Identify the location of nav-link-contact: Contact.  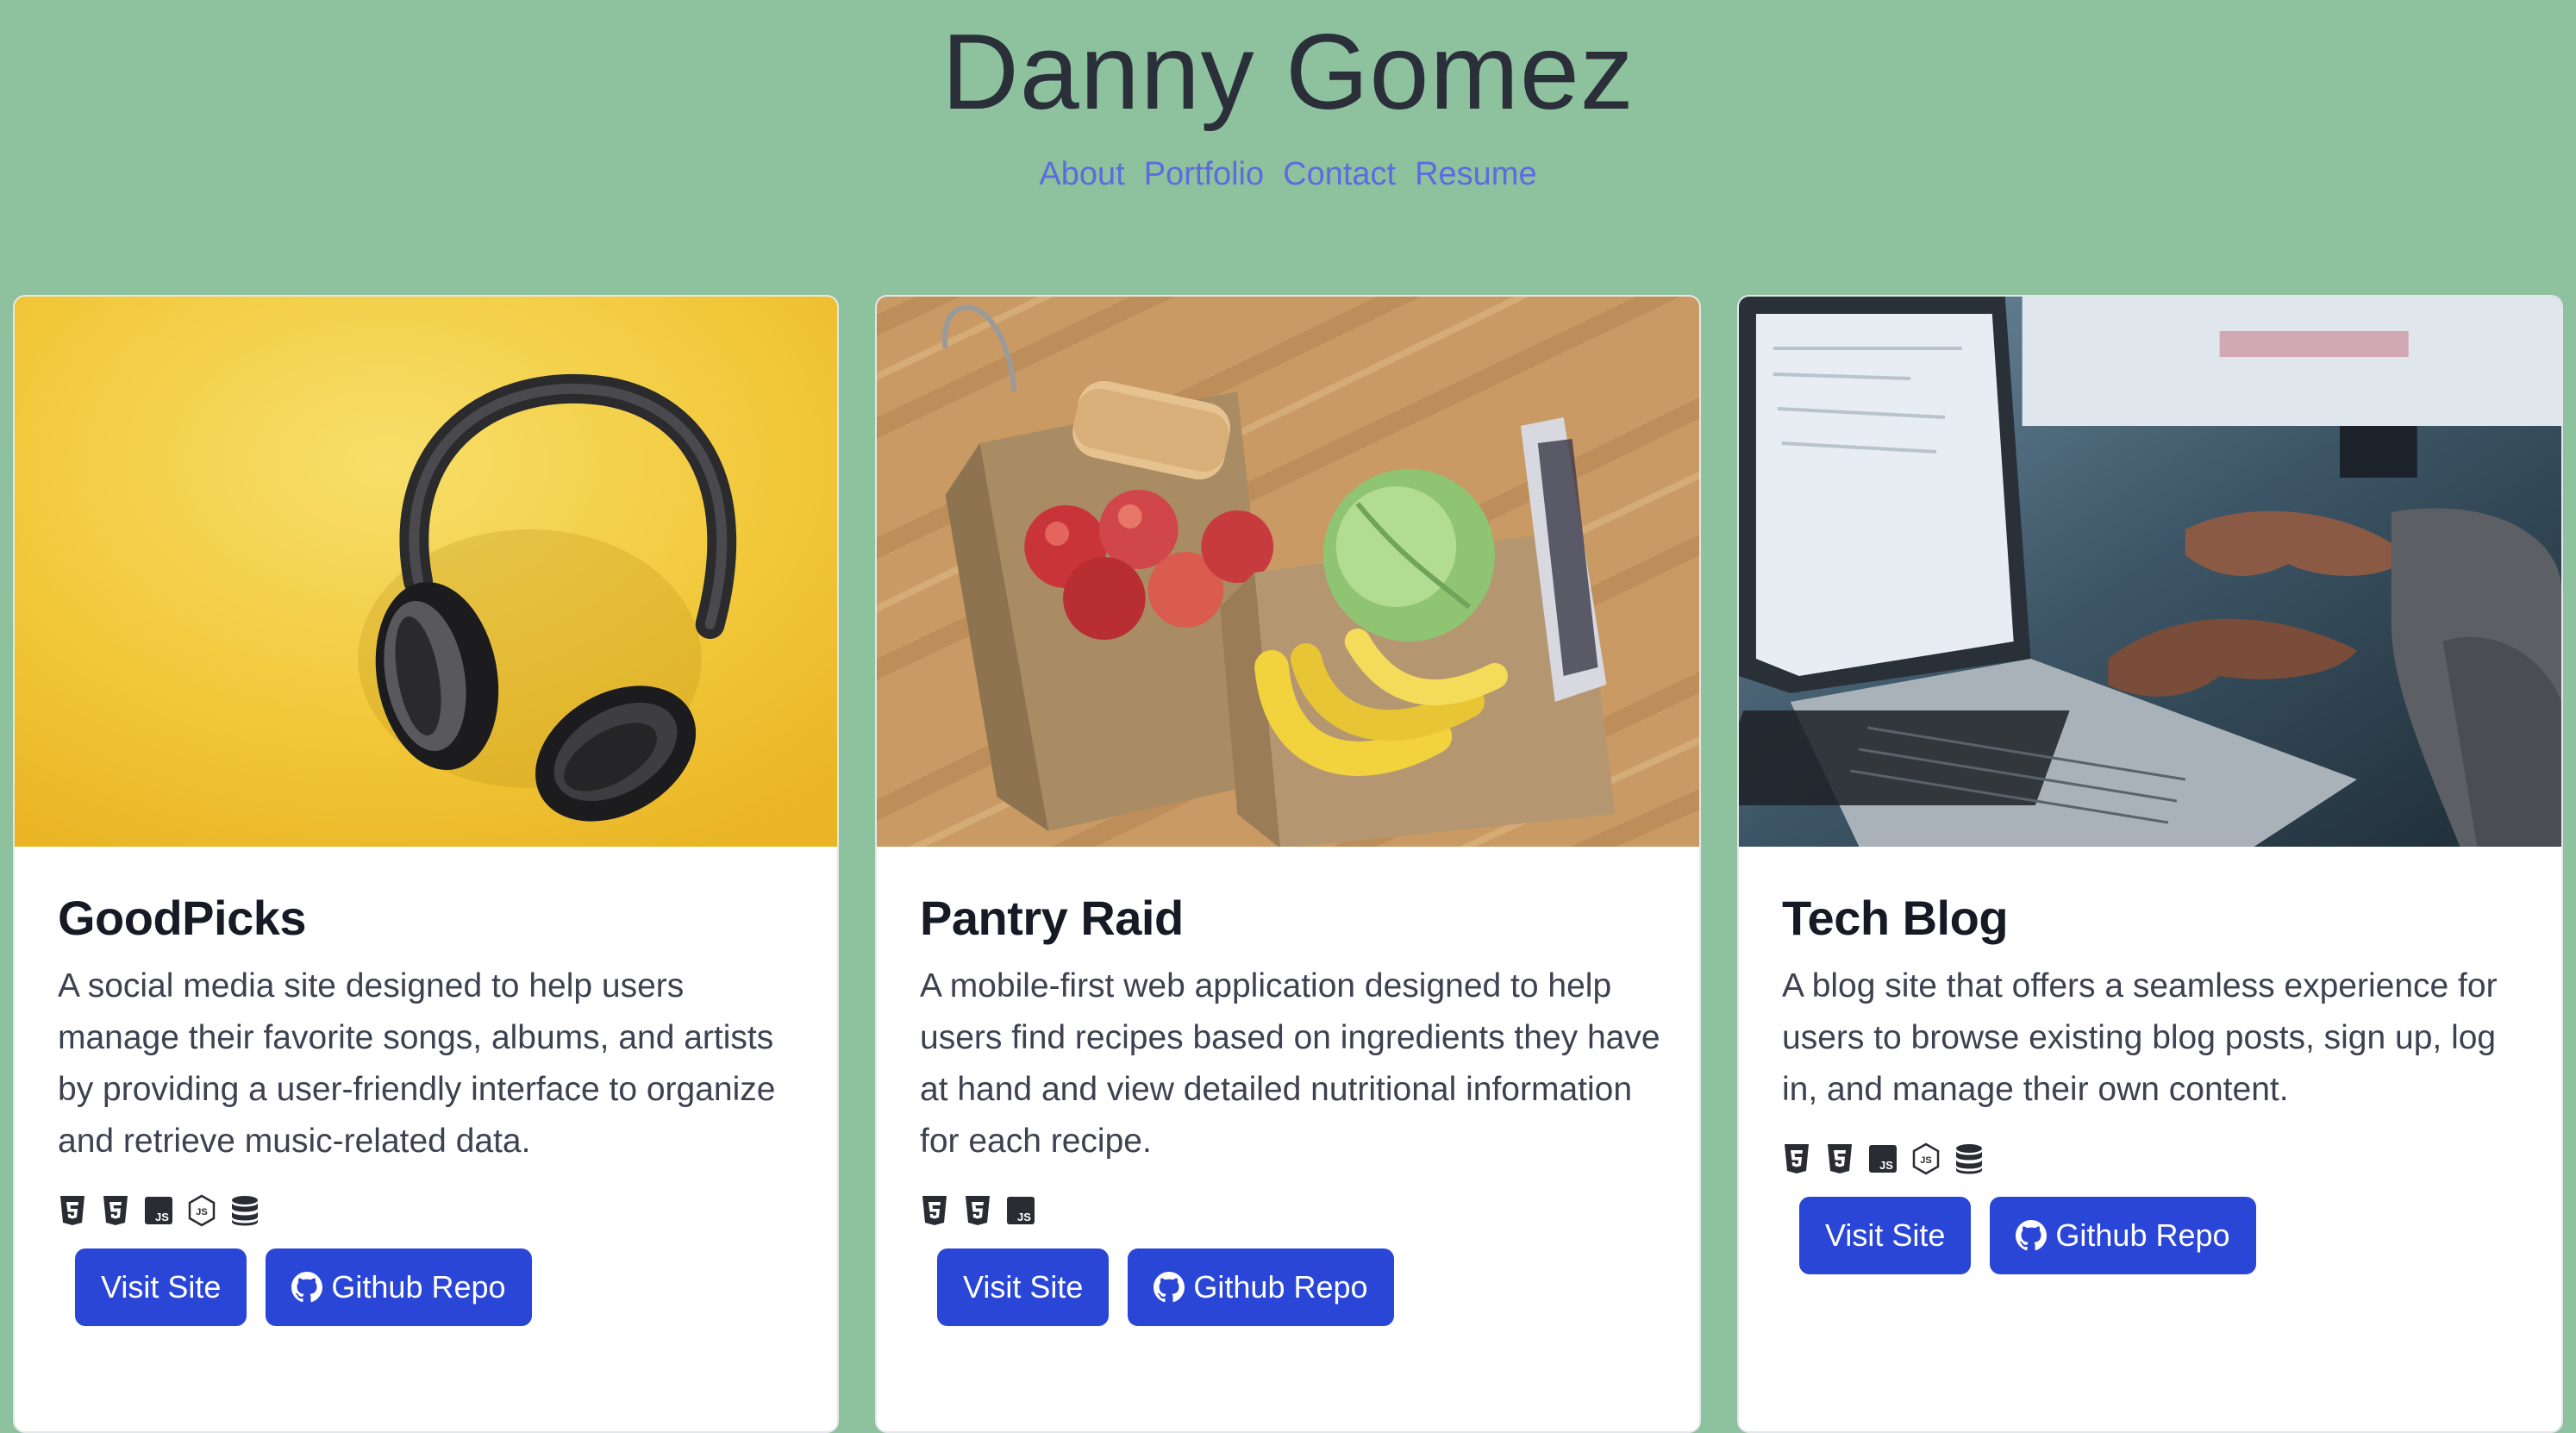
(1339, 174).